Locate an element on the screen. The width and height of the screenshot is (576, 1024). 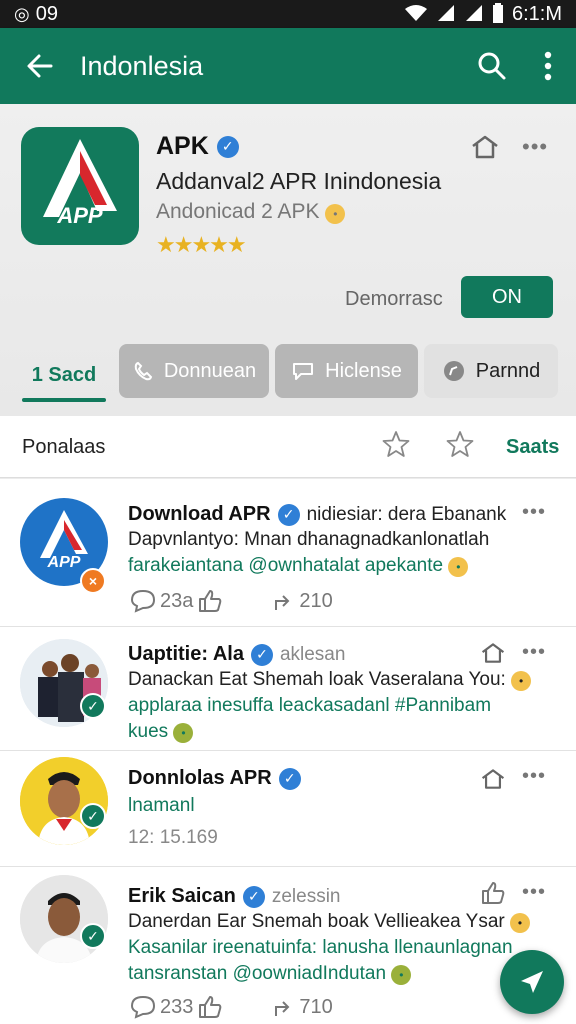
signal-icon is located at coordinates (446, 14).